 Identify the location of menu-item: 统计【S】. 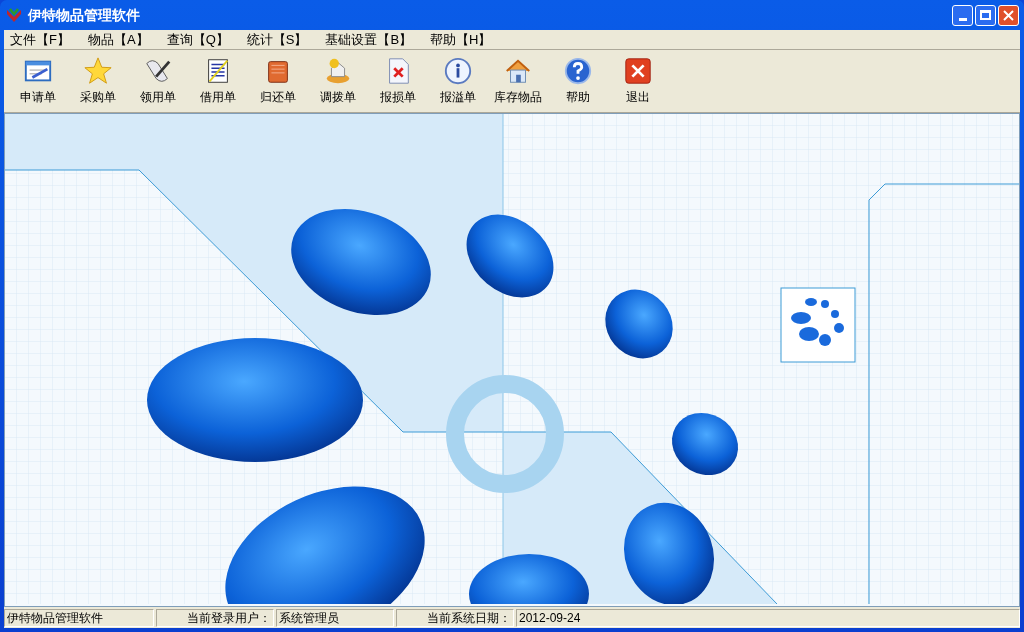
(277, 39).